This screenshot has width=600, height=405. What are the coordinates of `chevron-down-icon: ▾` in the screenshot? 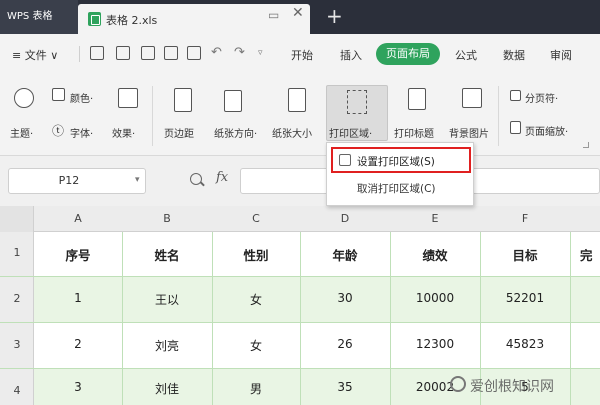 It's located at (137, 180).